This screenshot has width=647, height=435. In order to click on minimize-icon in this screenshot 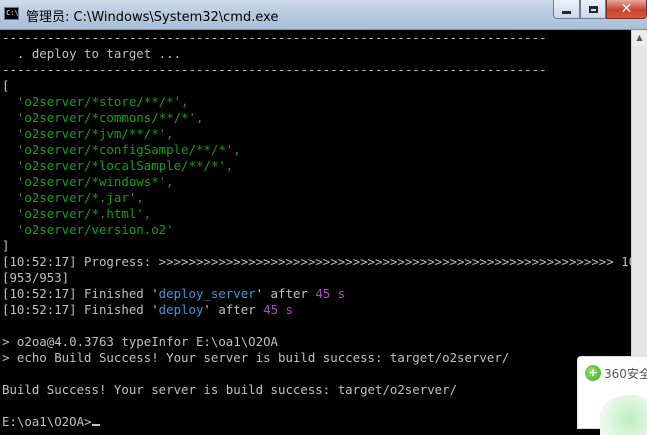, I will do `click(566, 12)`.